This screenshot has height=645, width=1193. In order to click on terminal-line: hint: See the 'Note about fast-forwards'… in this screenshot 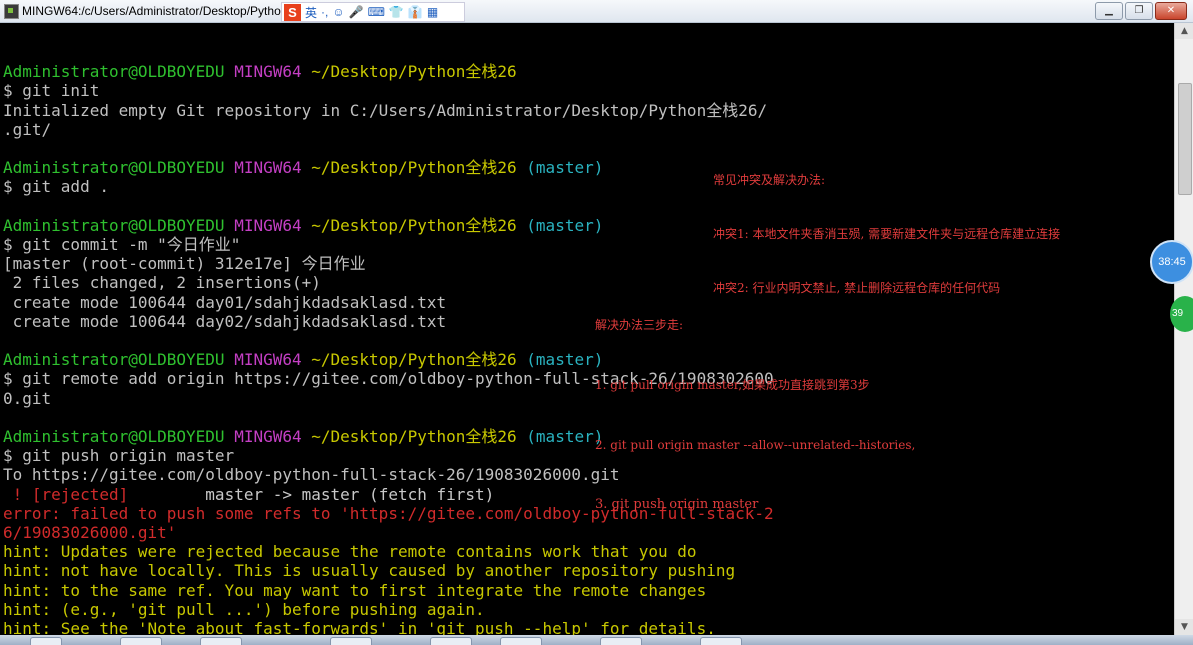, I will do `click(388, 627)`.